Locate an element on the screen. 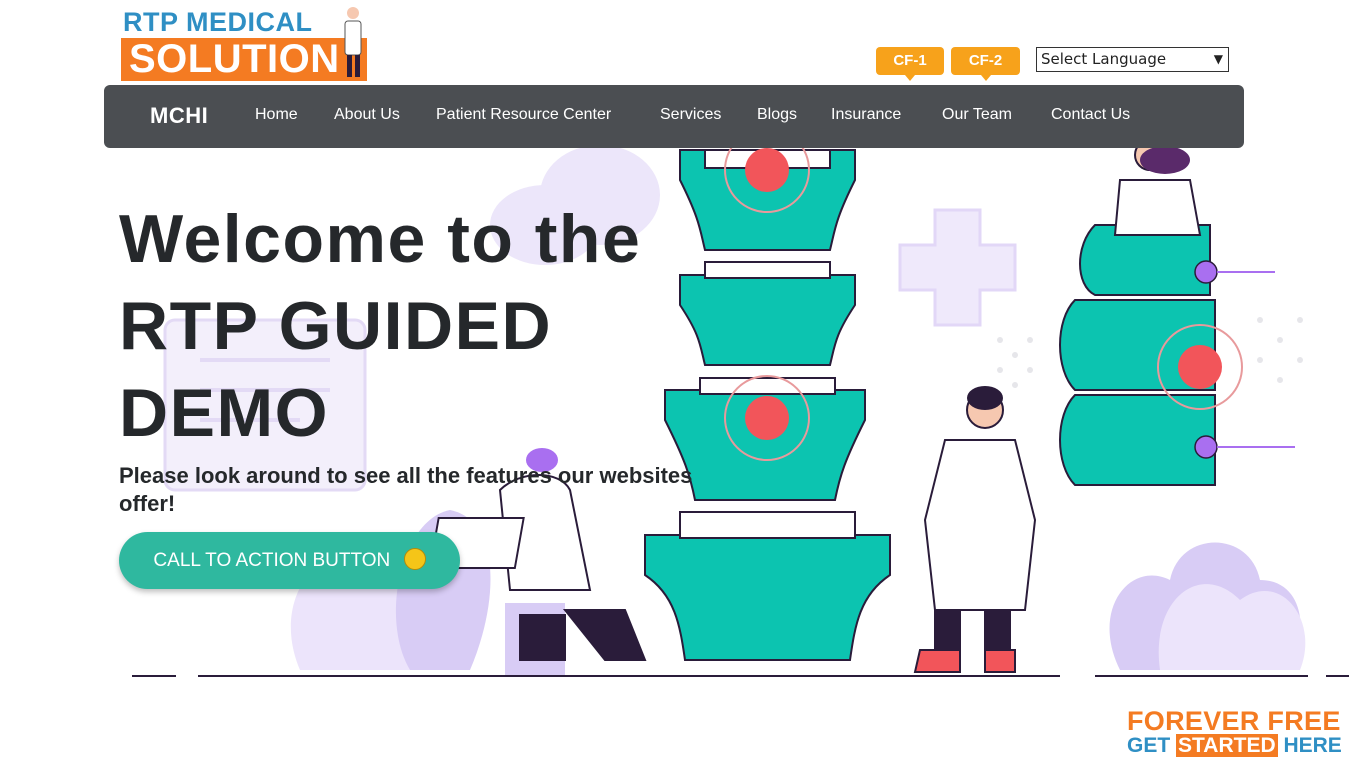  site-logo: RTP MEDICAL SOLUTION is located at coordinates (244, 43).